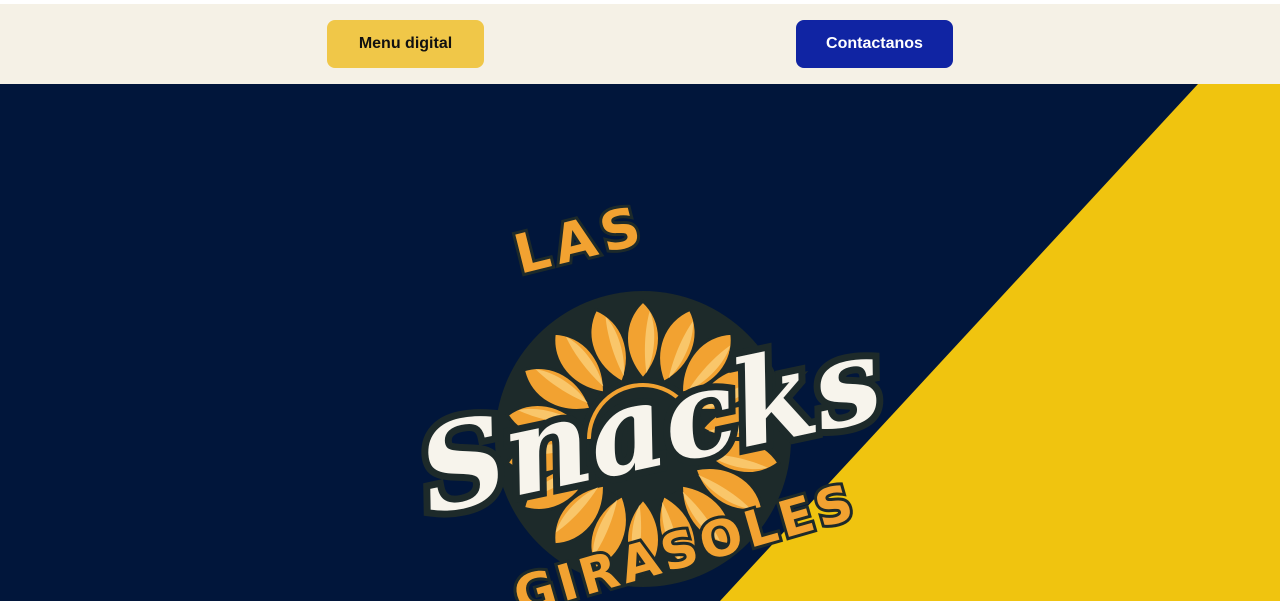 This screenshot has height=601, width=1280. What do you see at coordinates (874, 44) in the screenshot?
I see `contact-button: Contactanos` at bounding box center [874, 44].